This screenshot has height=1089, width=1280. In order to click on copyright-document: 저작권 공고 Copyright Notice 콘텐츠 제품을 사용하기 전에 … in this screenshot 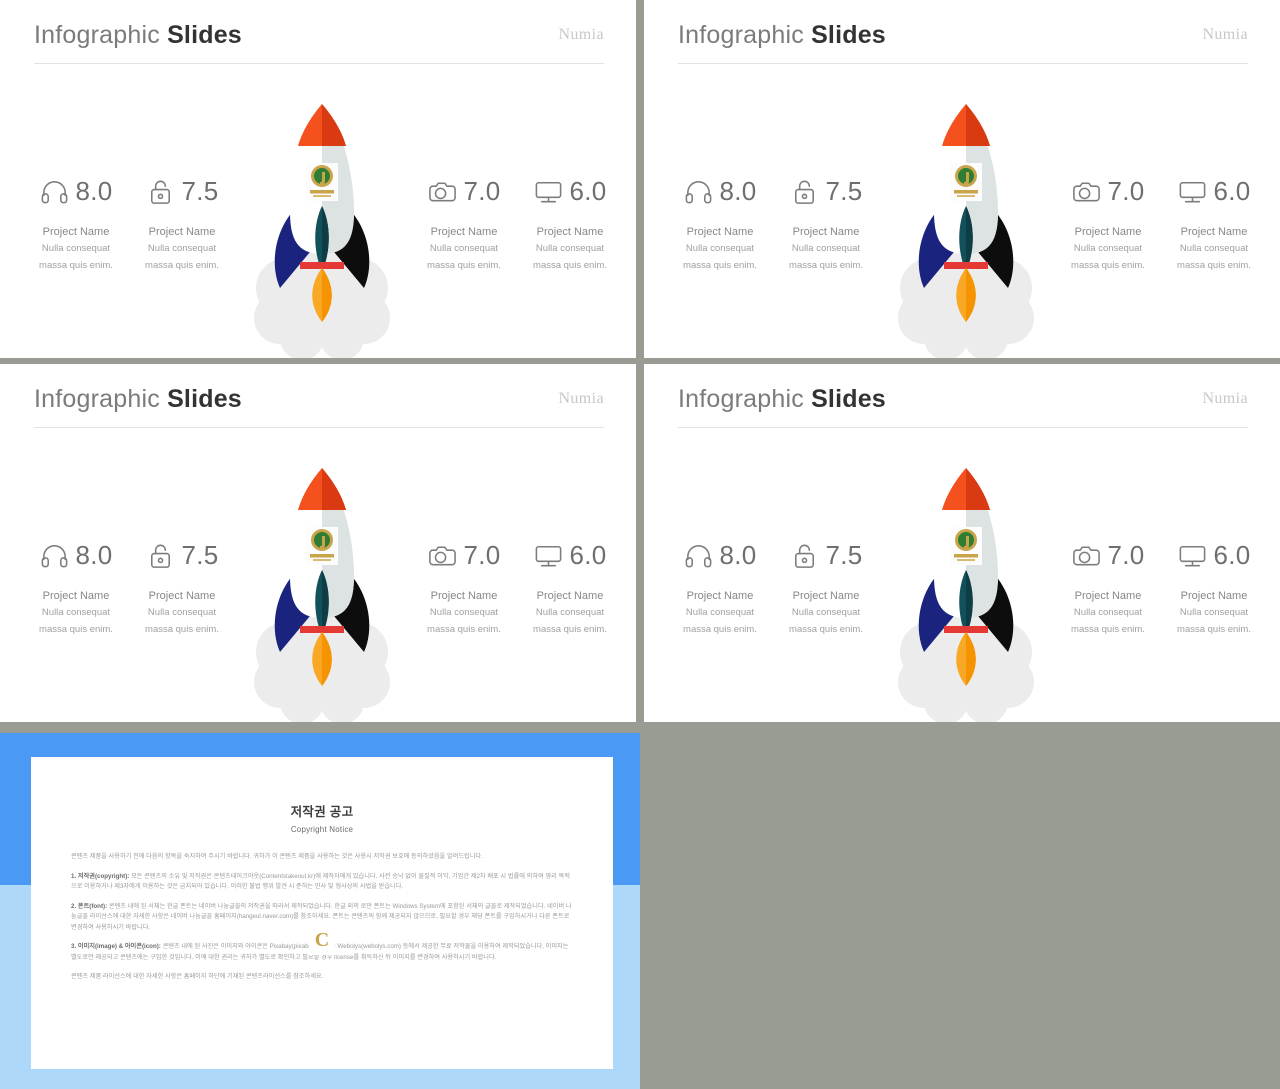, I will do `click(322, 913)`.